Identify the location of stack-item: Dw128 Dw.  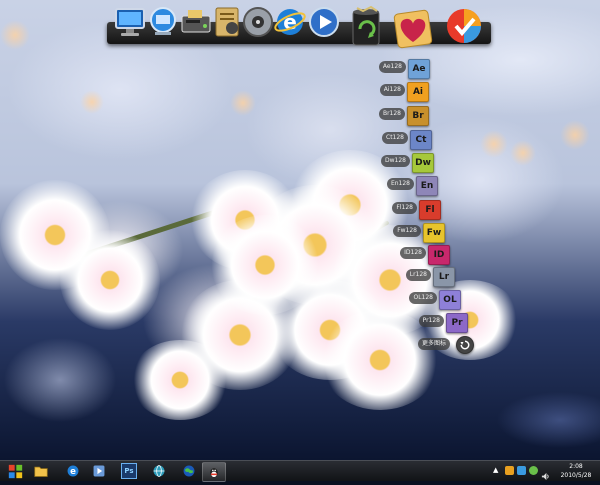
(407, 163).